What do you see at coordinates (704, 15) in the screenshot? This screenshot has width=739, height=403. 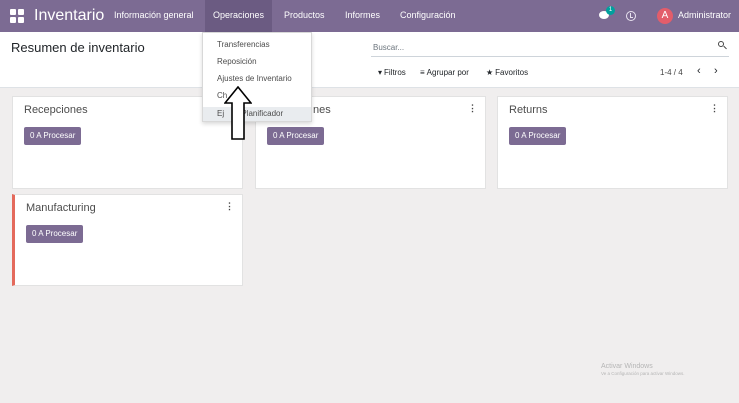 I see `user-name: Administrator` at bounding box center [704, 15].